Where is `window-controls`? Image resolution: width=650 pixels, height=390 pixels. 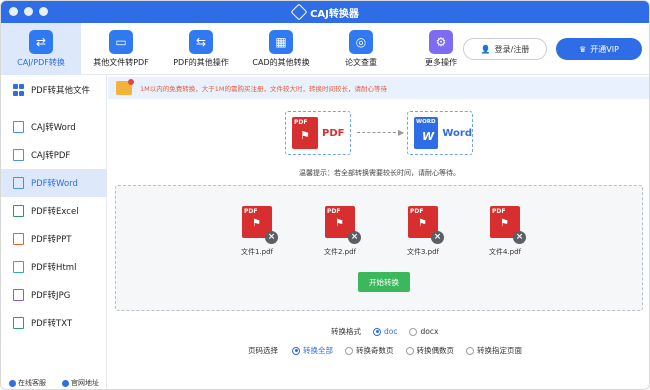 window-controls is located at coordinates (28, 11).